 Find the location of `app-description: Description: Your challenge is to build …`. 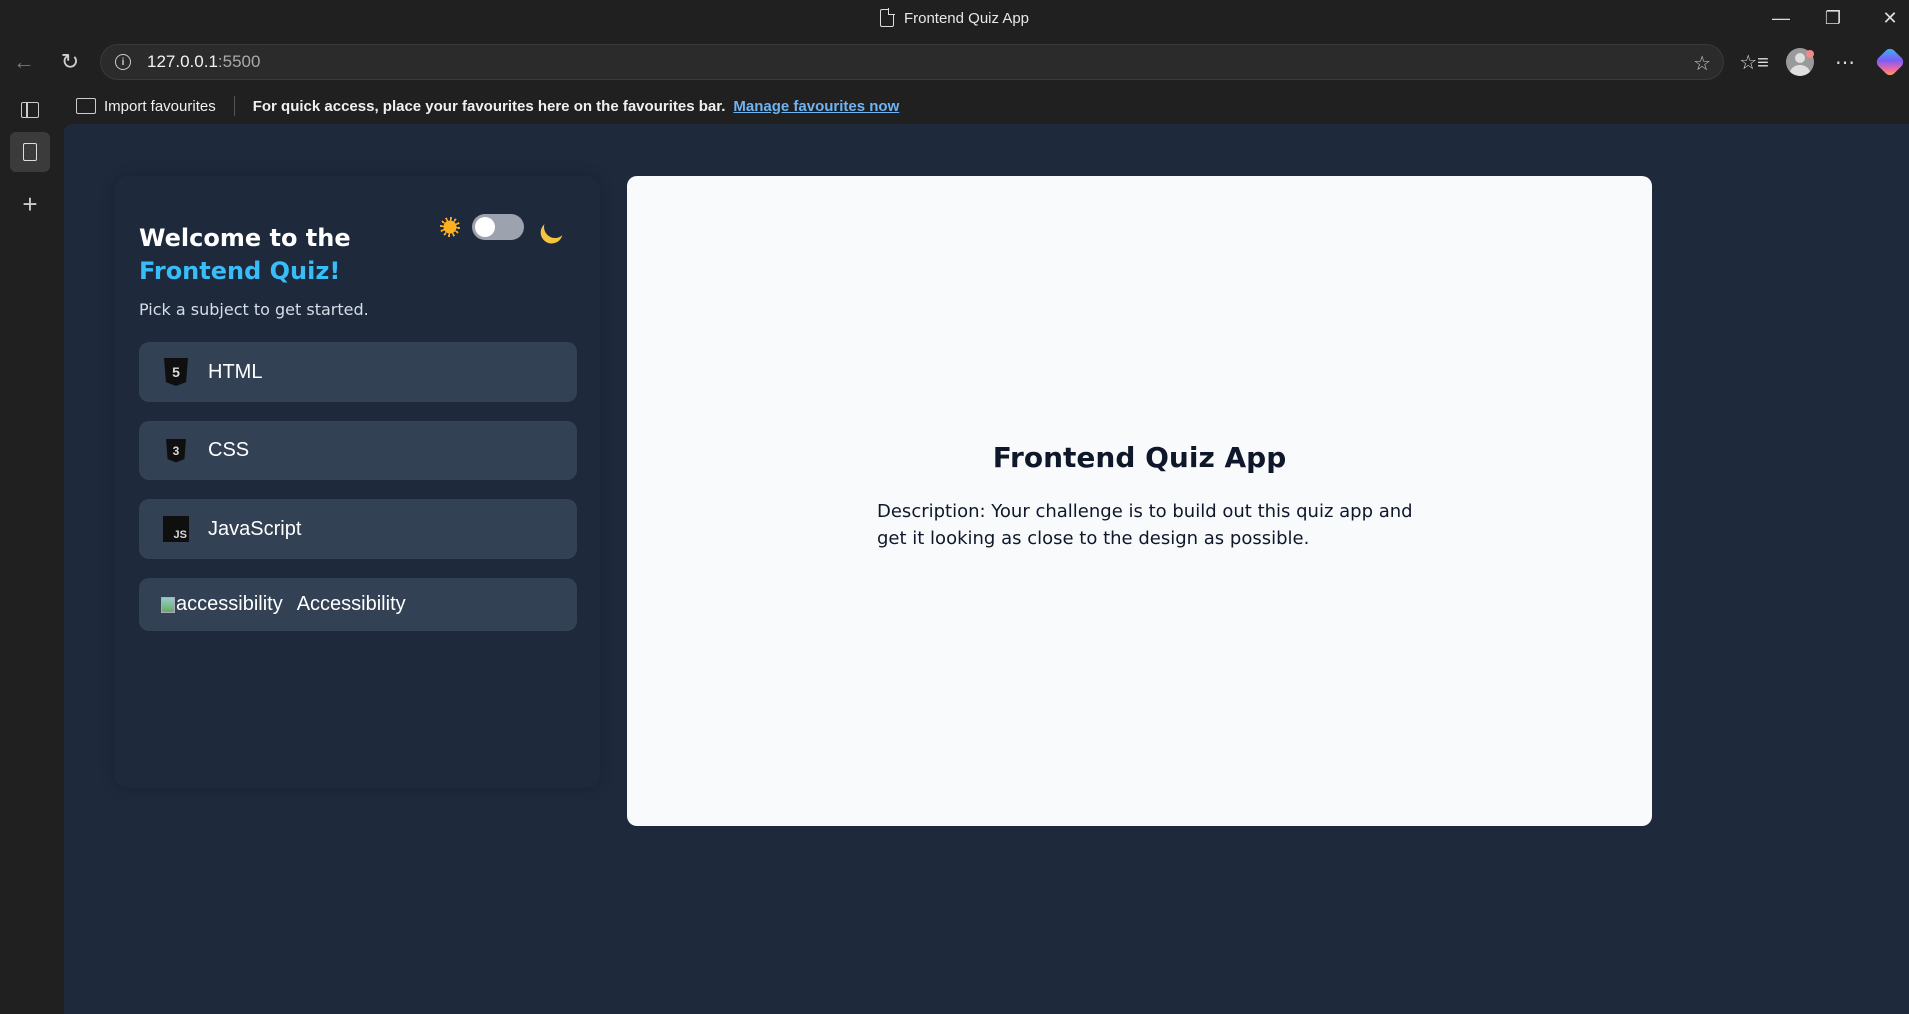

app-description: Description: Your challenge is to build … is located at coordinates (1145, 525).